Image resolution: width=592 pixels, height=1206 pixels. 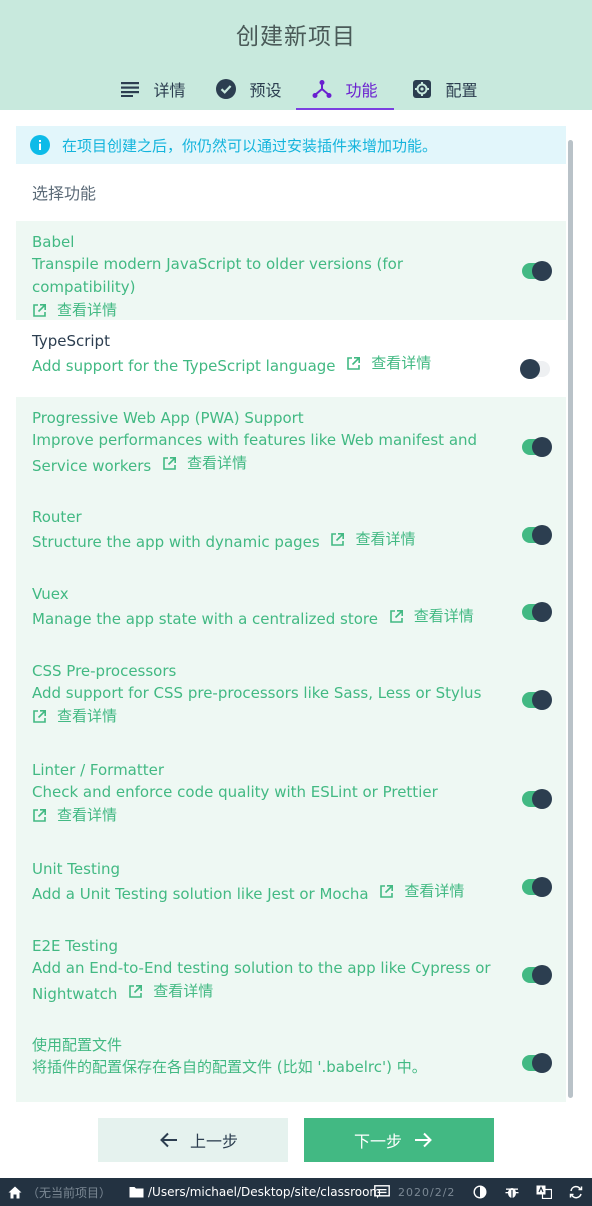 What do you see at coordinates (168, 1140) in the screenshot?
I see `arrow-left-icon` at bounding box center [168, 1140].